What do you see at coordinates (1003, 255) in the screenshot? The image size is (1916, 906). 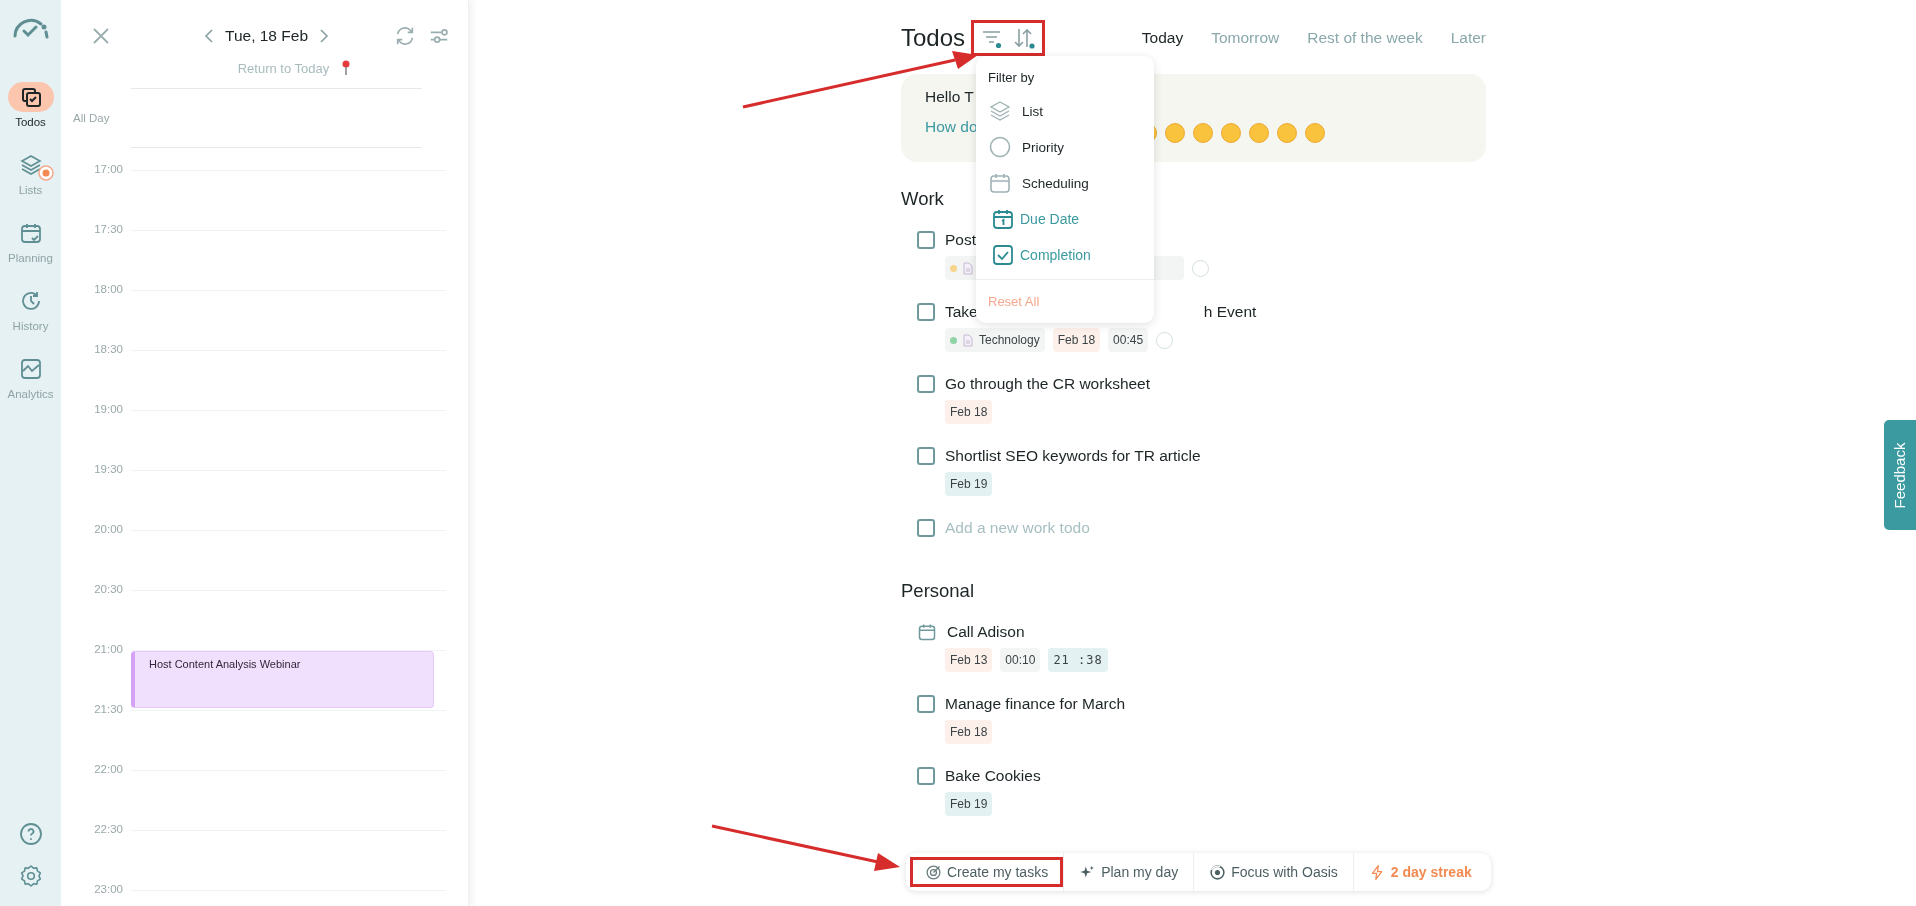 I see `checkbox-icon` at bounding box center [1003, 255].